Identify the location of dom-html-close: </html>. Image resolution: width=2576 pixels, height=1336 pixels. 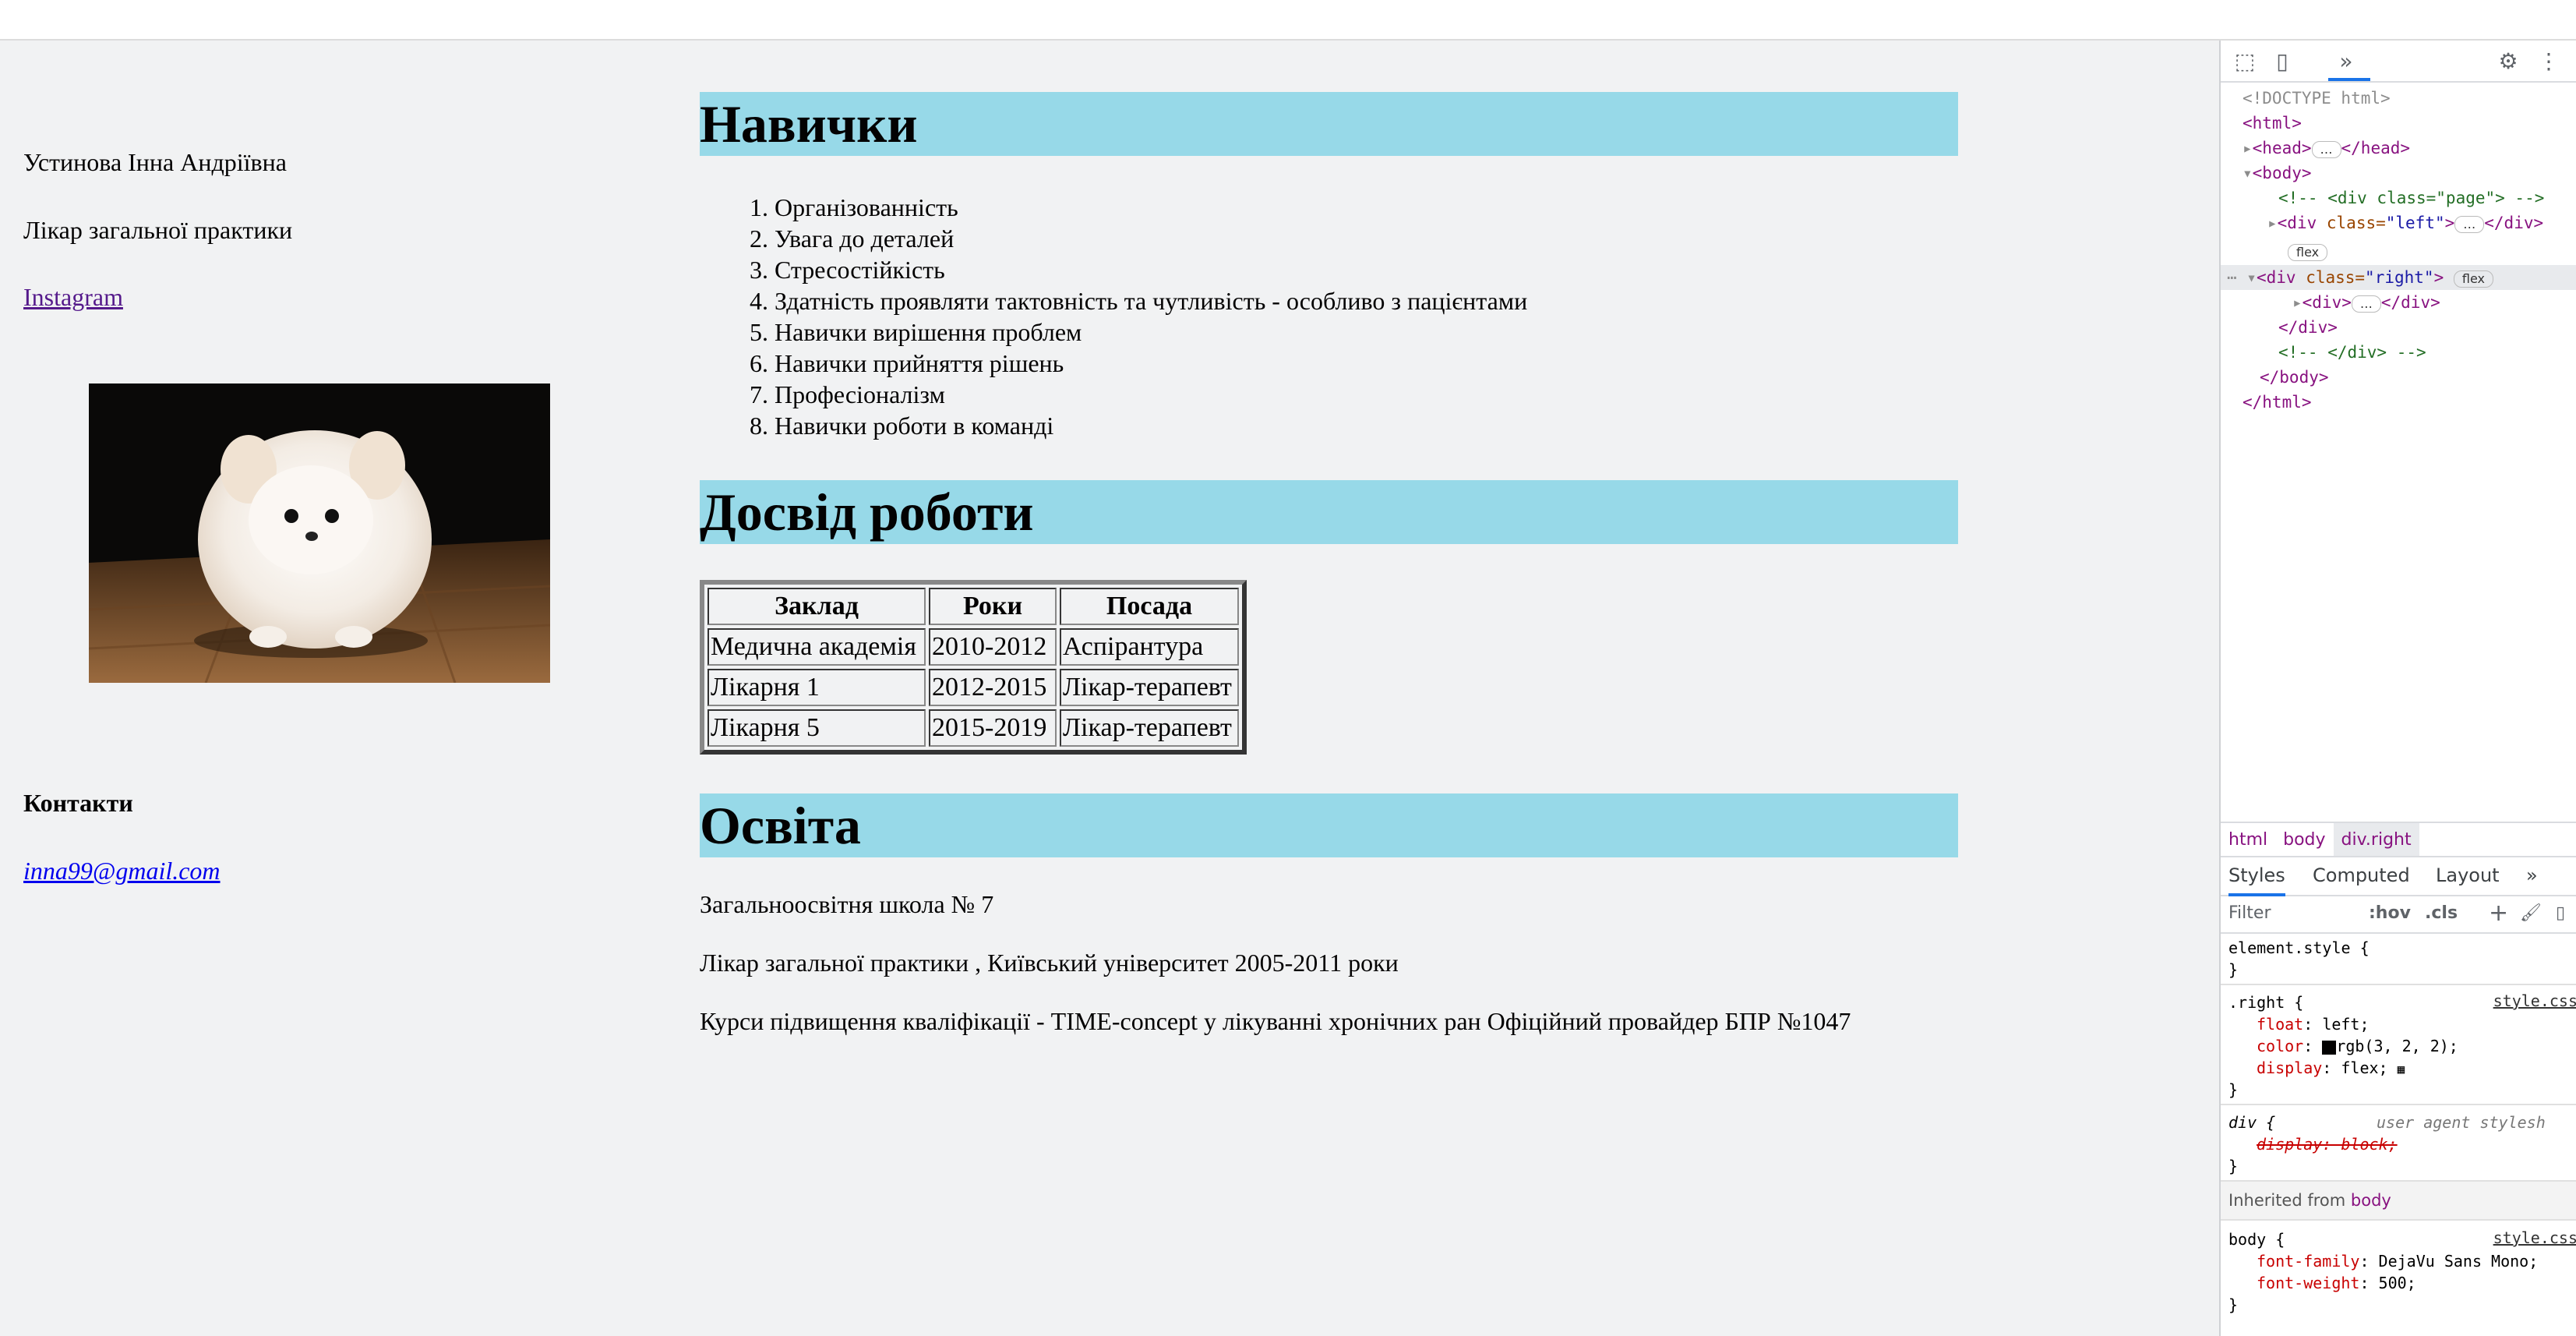
(2277, 403).